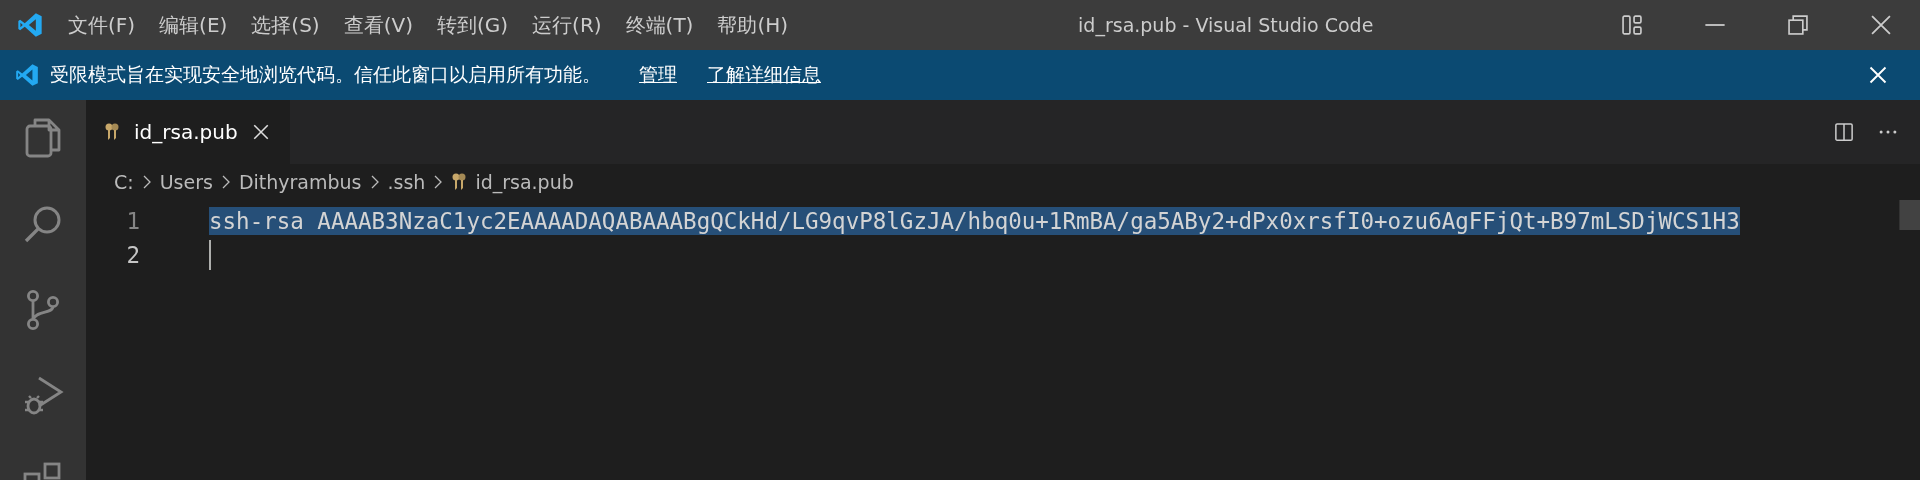  What do you see at coordinates (378, 25) in the screenshot?
I see `menu-item: 查看(V)` at bounding box center [378, 25].